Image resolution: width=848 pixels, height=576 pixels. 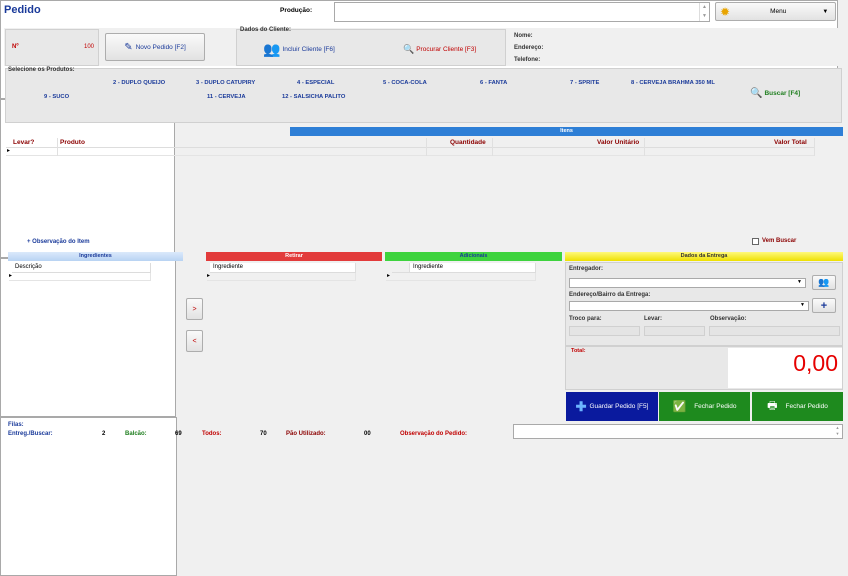 I want to click on total-value: 0,00, so click(x=815, y=363).